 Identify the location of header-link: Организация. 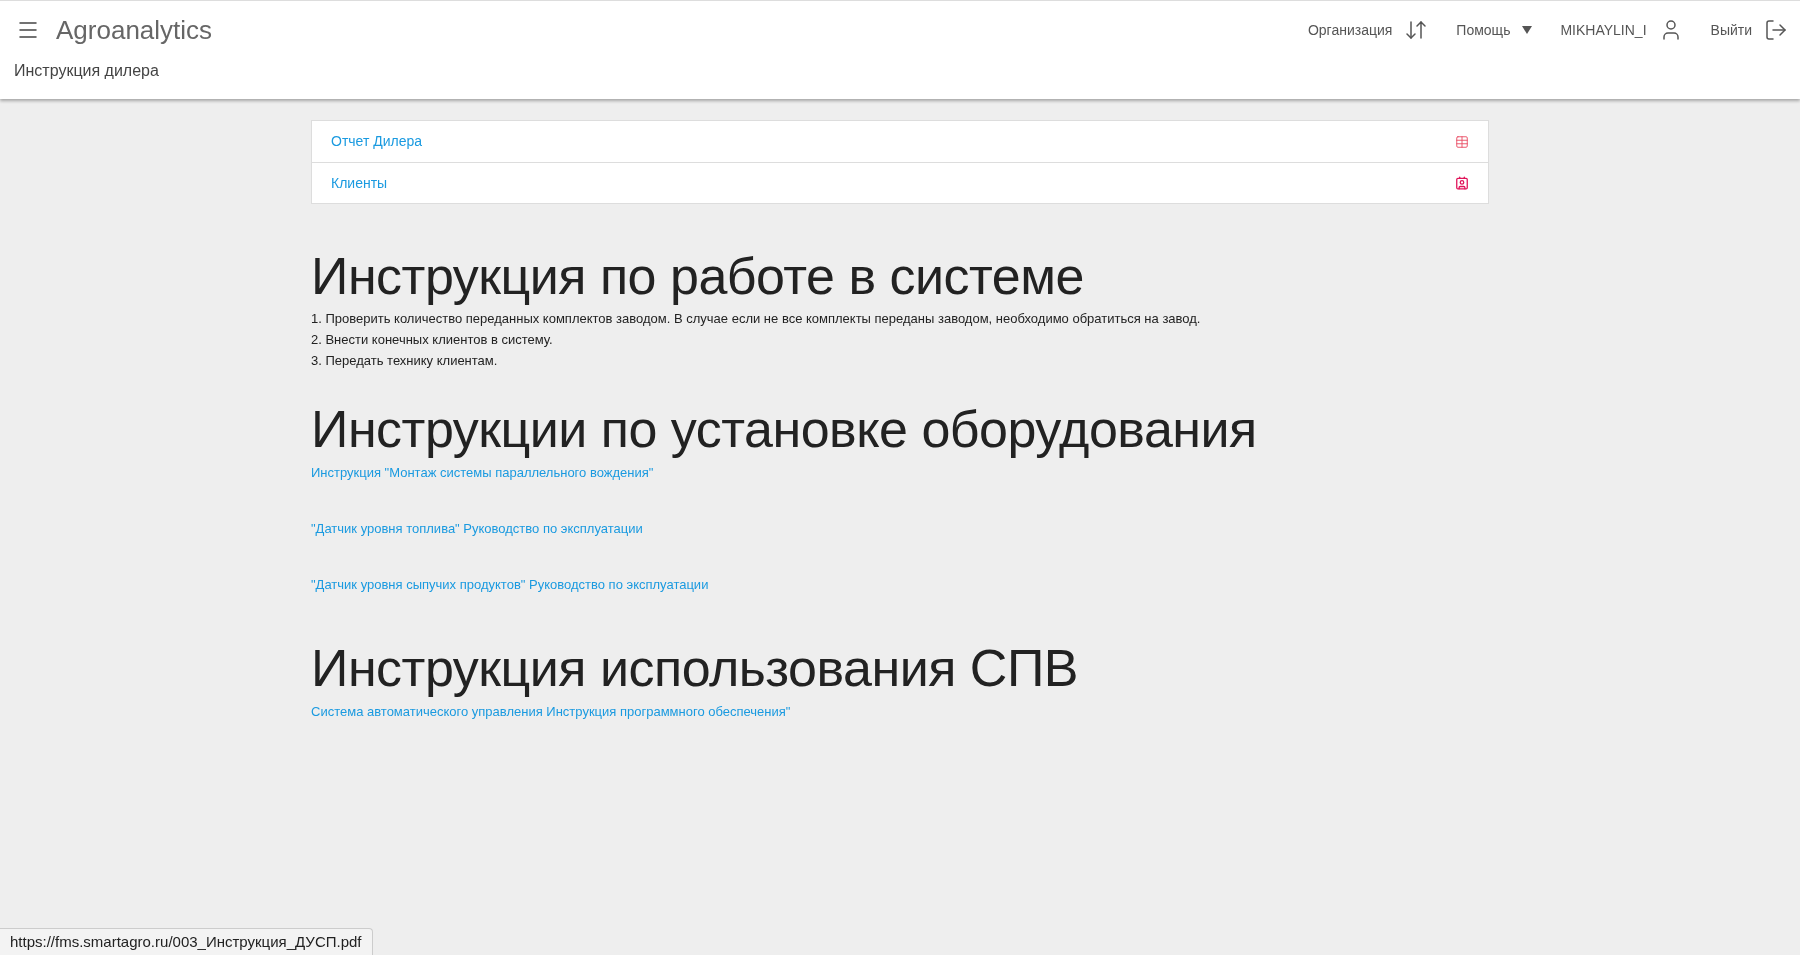
(1350, 30).